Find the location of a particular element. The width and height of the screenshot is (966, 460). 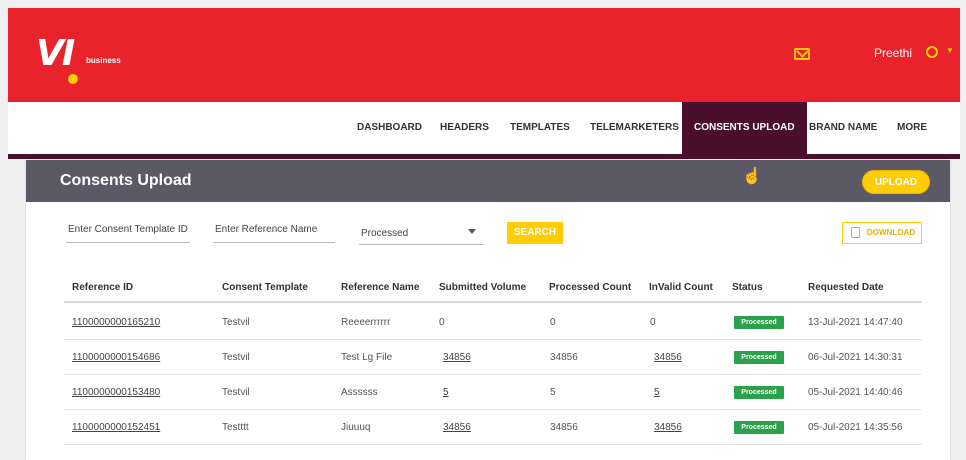

invalid-count-cell: 0 is located at coordinates (653, 322).